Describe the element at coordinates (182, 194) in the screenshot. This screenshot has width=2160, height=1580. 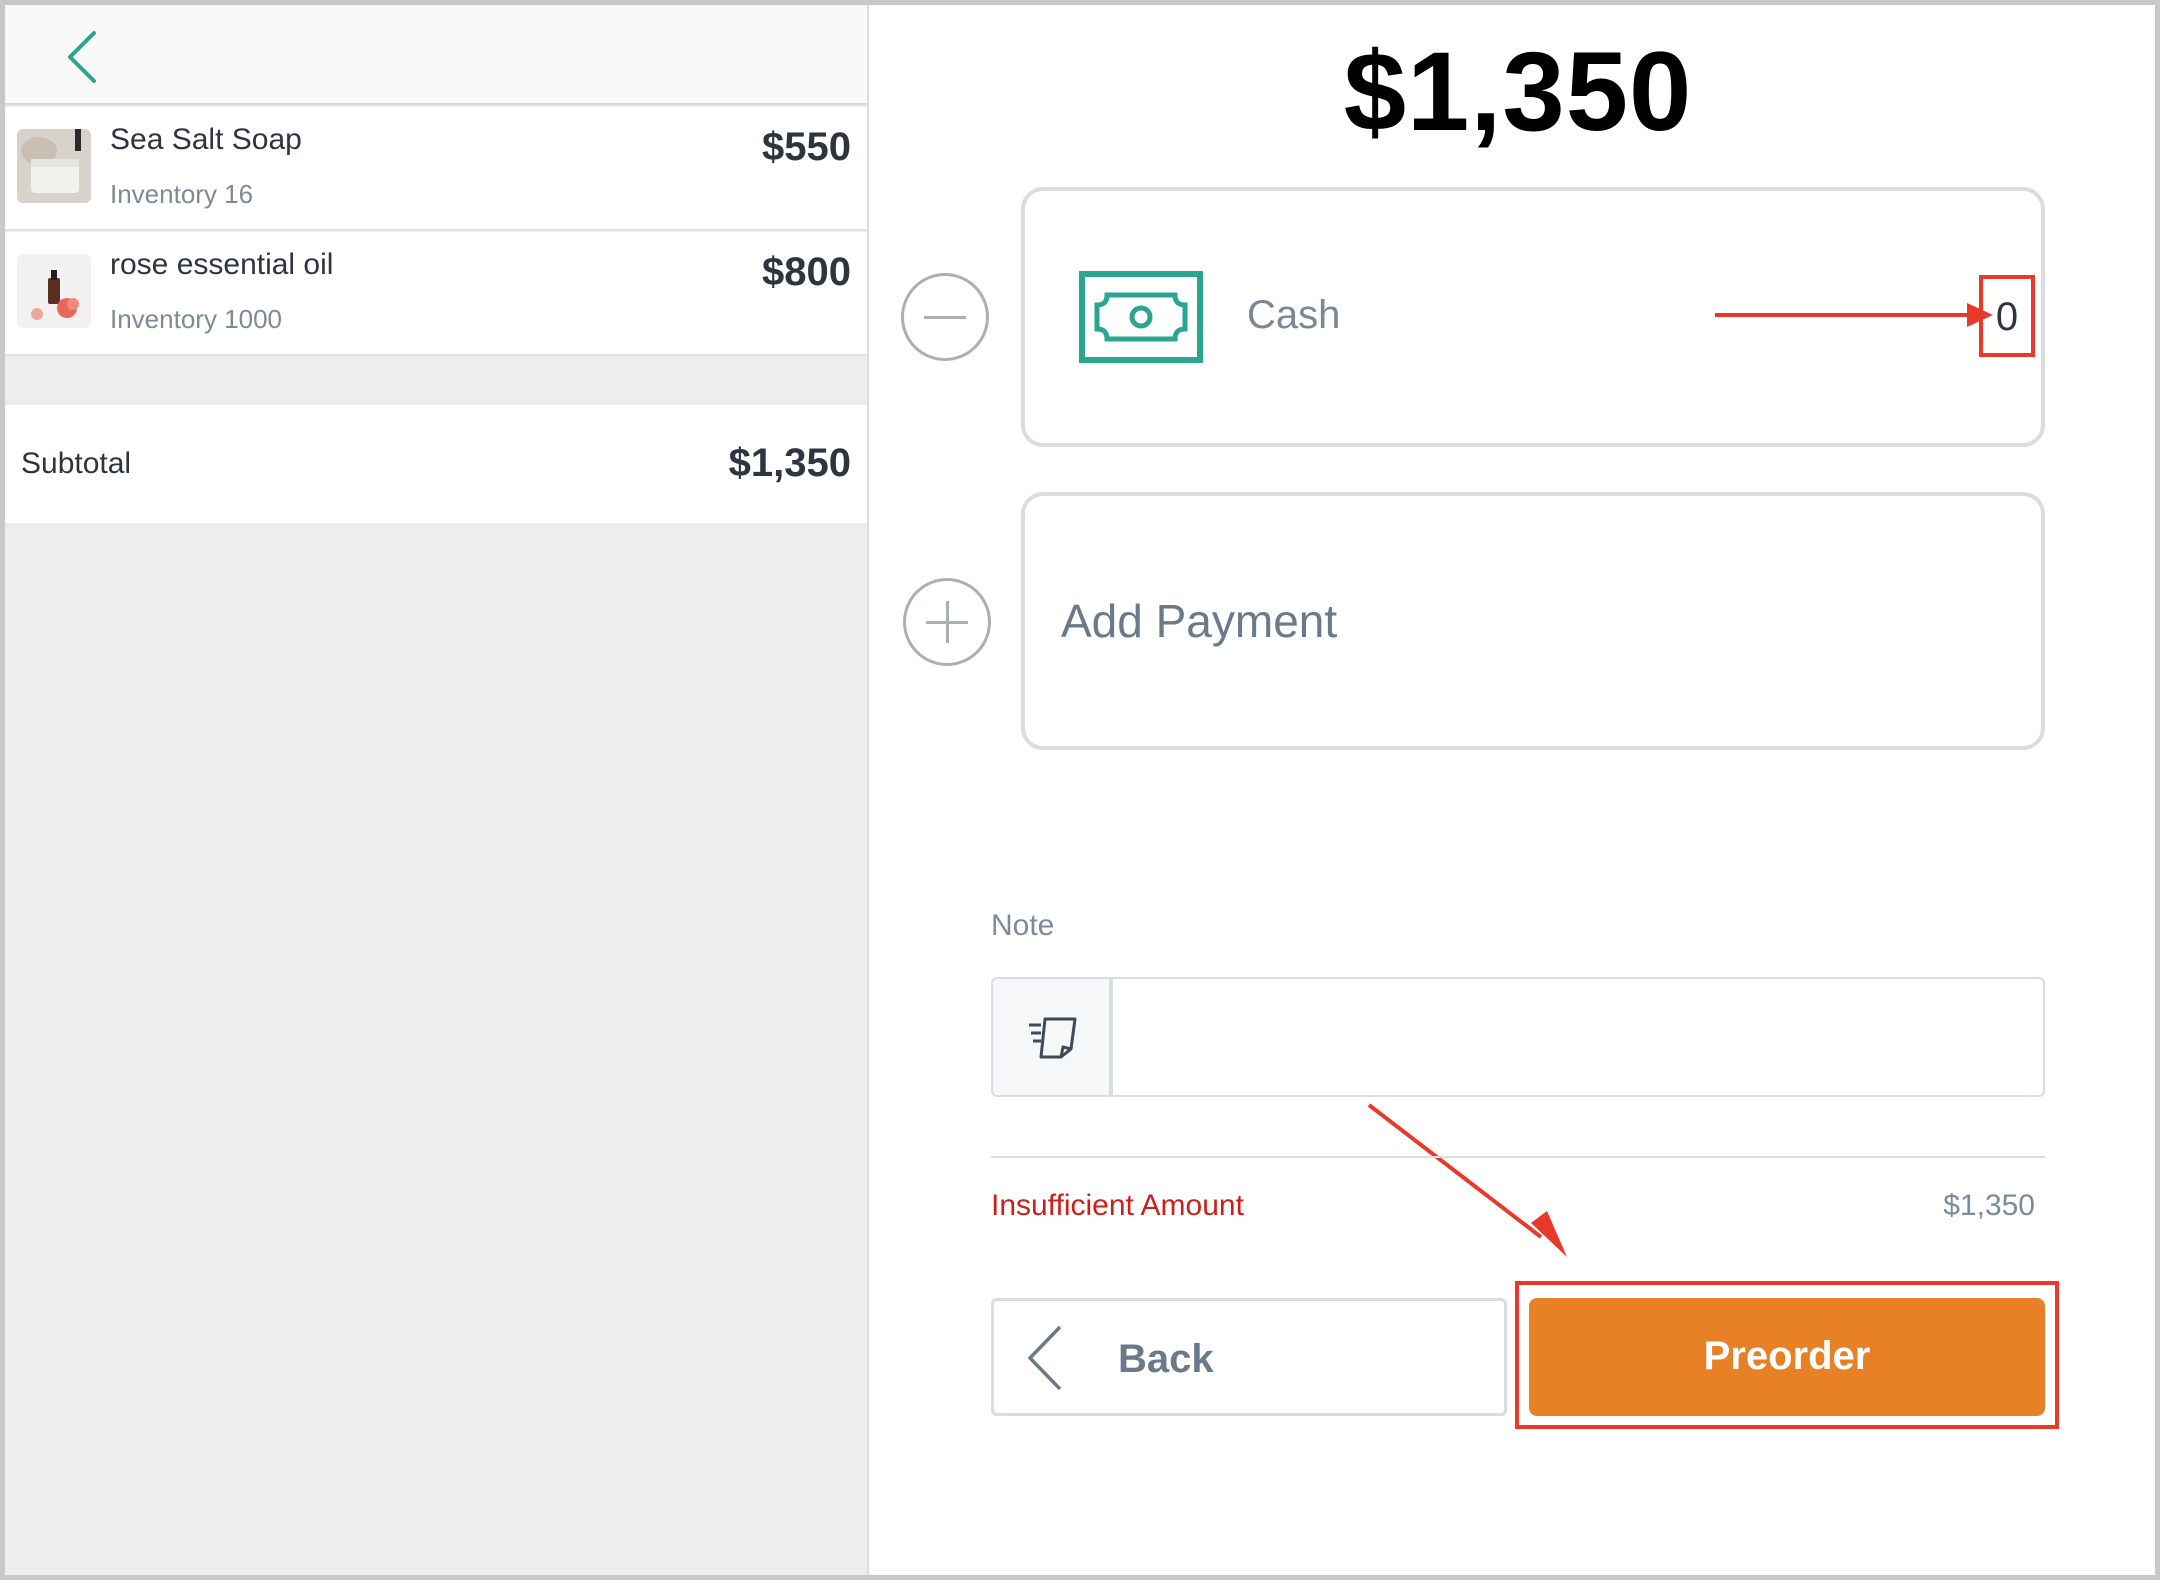
I see `item-inventory: Inventory 16` at that location.